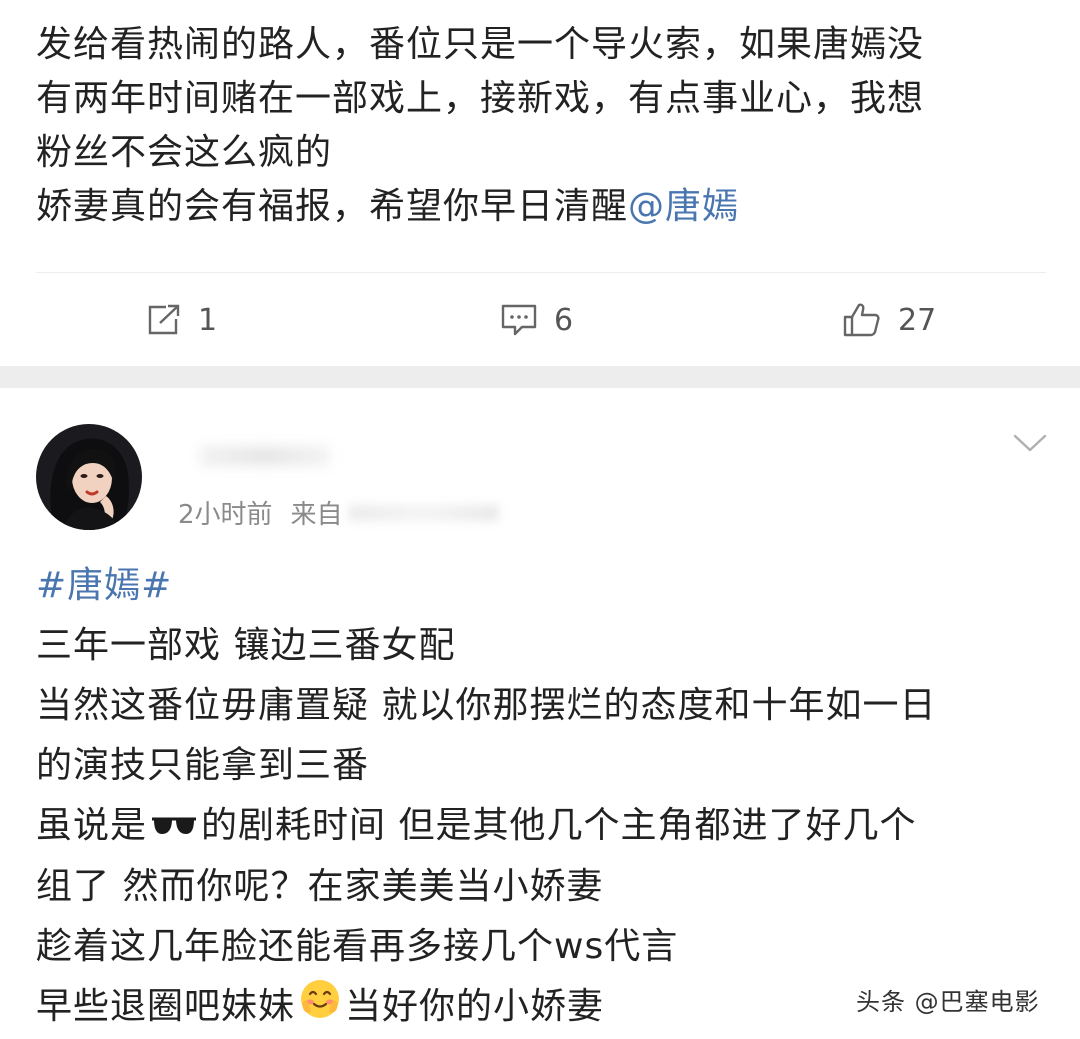 This screenshot has height=1039, width=1080. I want to click on feed-separator, so click(540, 377).